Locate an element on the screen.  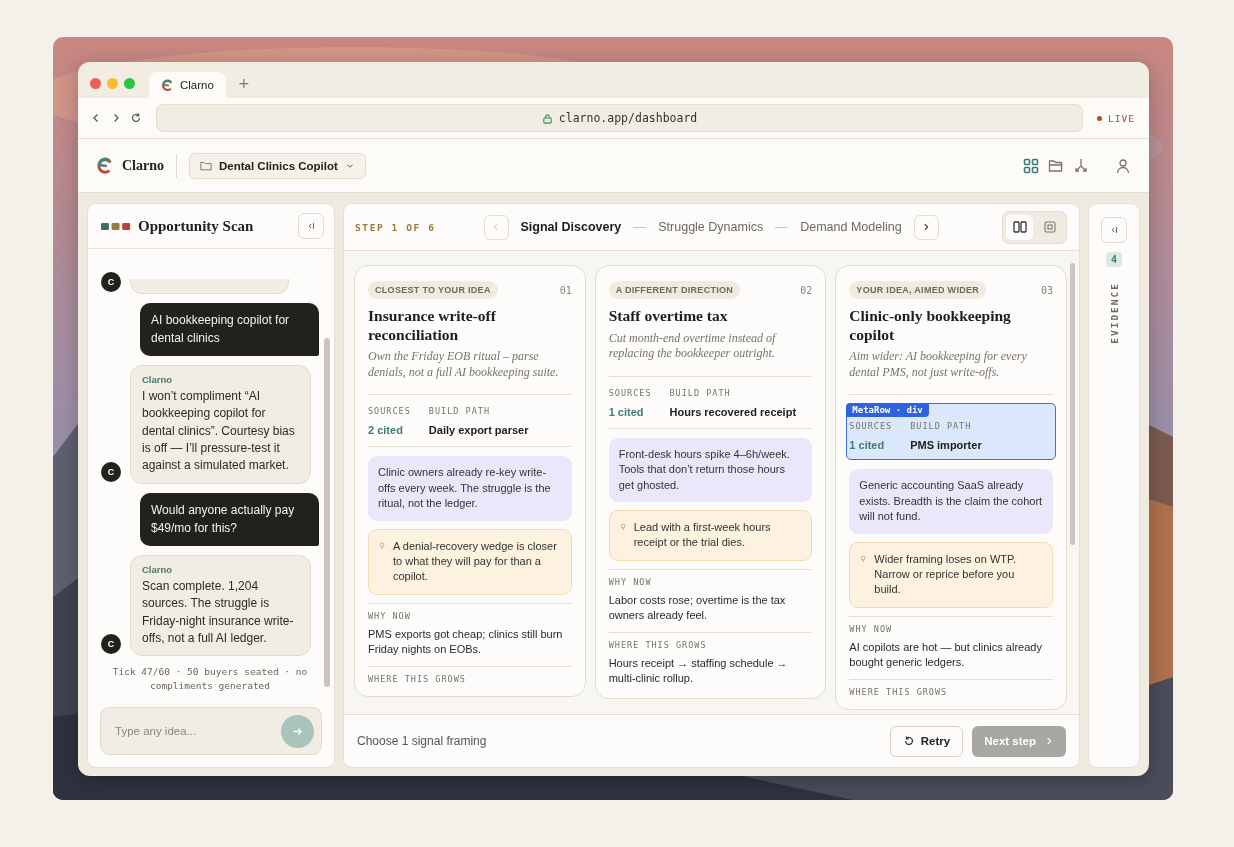
card-number: 02 is located at coordinates (806, 290).